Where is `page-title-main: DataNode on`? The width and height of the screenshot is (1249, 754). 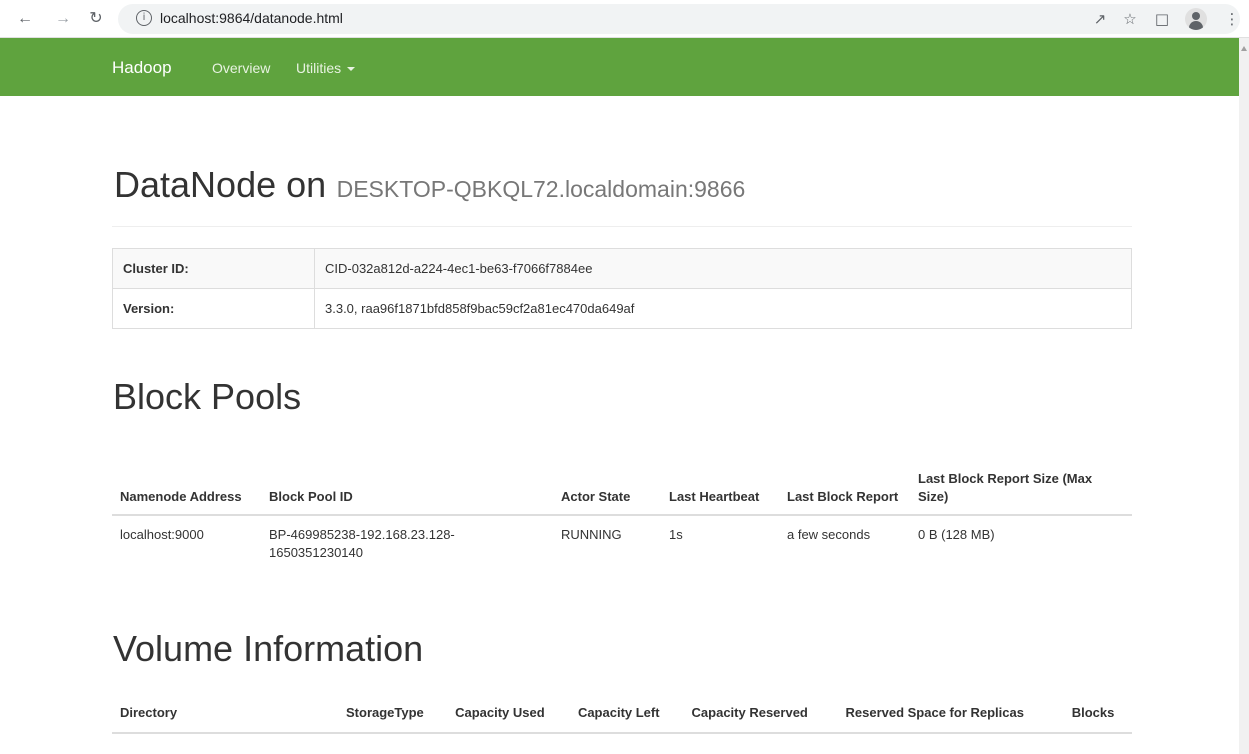
page-title-main: DataNode on is located at coordinates (220, 184).